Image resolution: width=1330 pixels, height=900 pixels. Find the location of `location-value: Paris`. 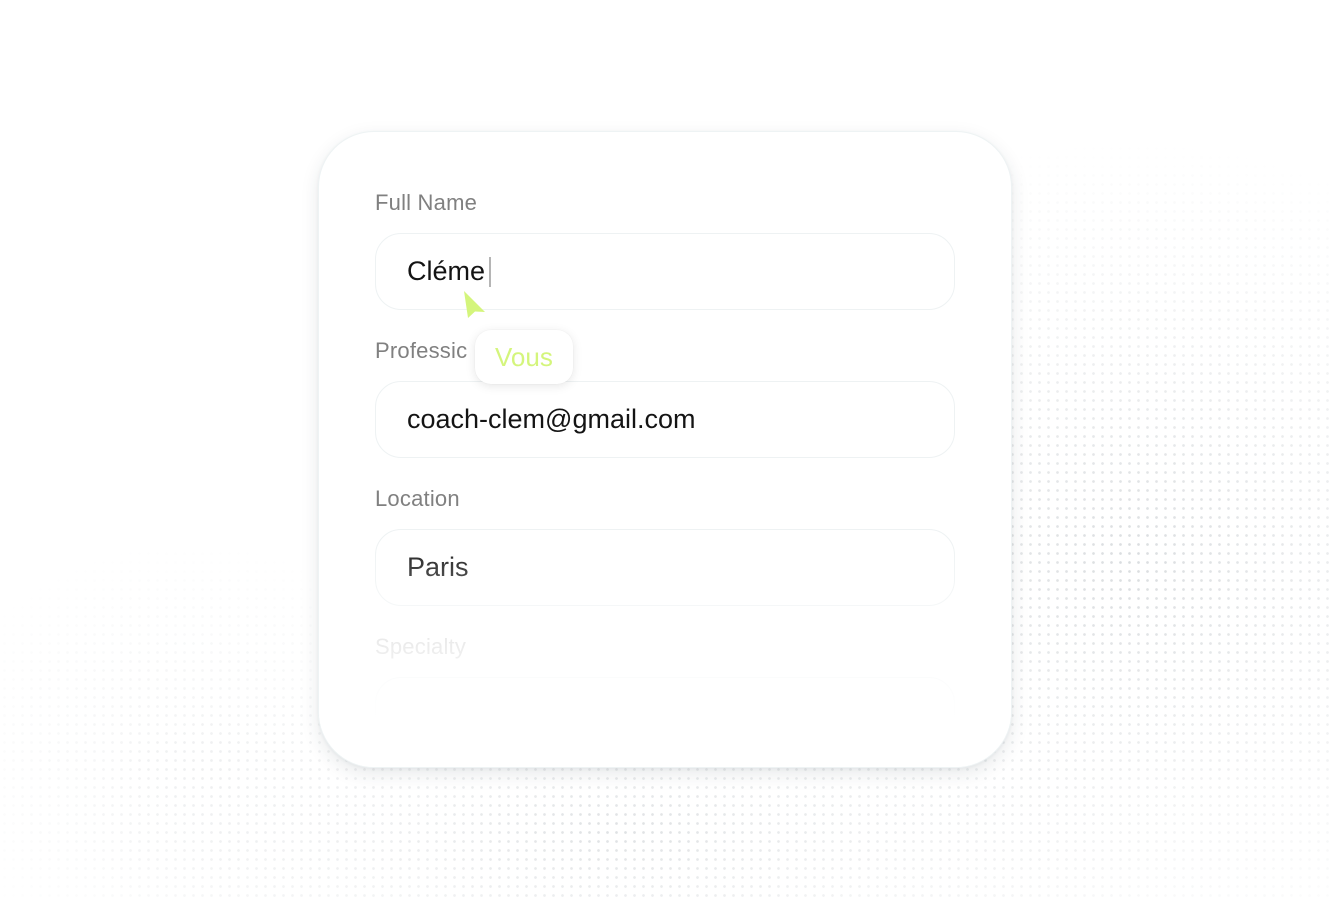

location-value: Paris is located at coordinates (438, 567).